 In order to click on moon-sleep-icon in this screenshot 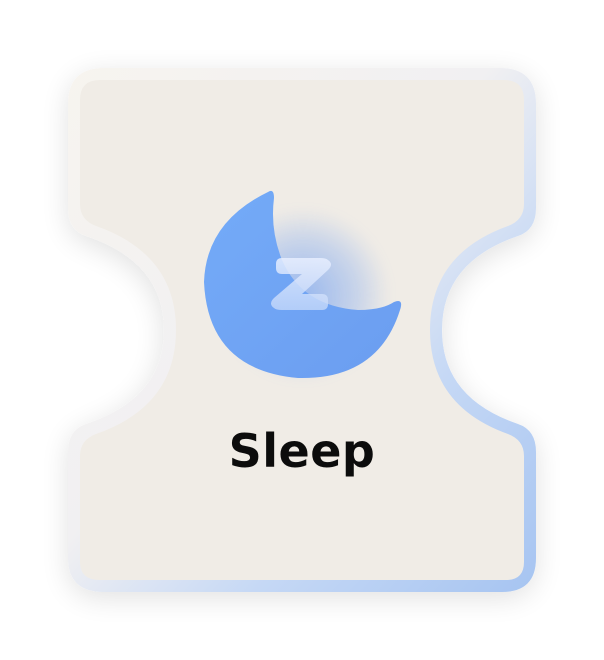, I will do `click(298, 285)`.